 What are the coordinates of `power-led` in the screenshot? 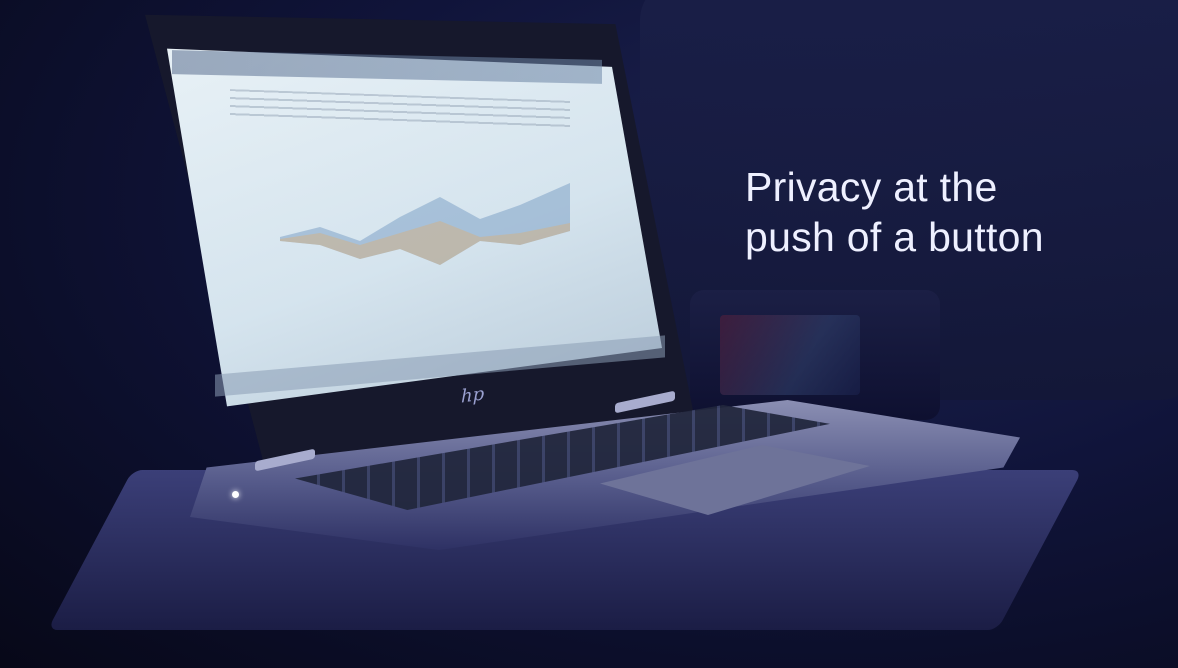 It's located at (235, 494).